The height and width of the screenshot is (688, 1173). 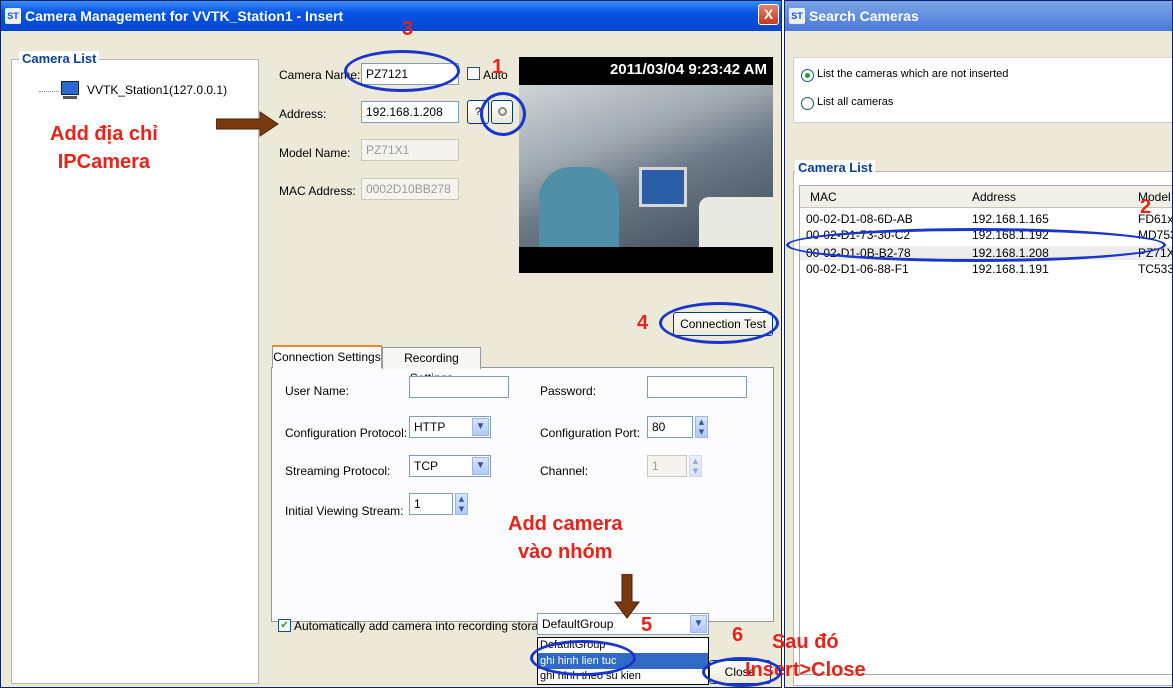 What do you see at coordinates (408, 29) in the screenshot?
I see `step-number-3: 3` at bounding box center [408, 29].